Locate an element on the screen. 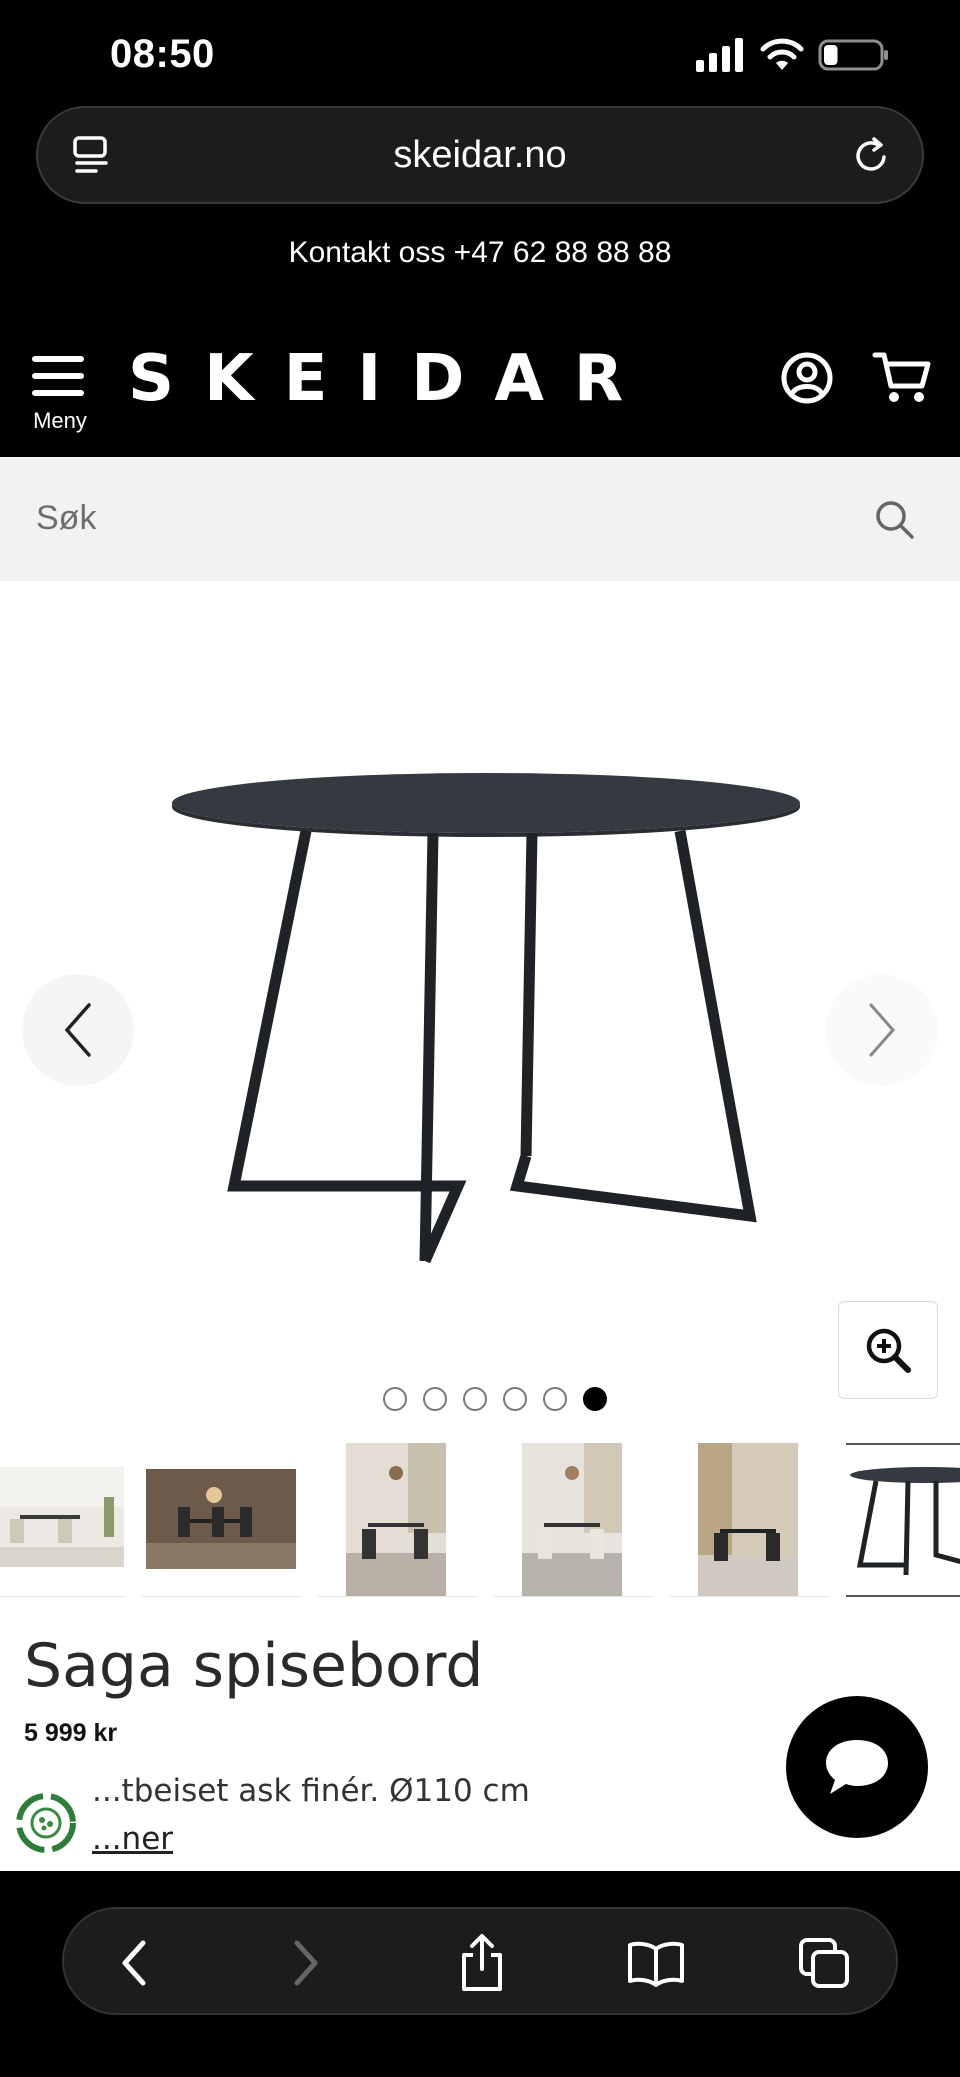  menu-label: Meny is located at coordinates (60, 420).